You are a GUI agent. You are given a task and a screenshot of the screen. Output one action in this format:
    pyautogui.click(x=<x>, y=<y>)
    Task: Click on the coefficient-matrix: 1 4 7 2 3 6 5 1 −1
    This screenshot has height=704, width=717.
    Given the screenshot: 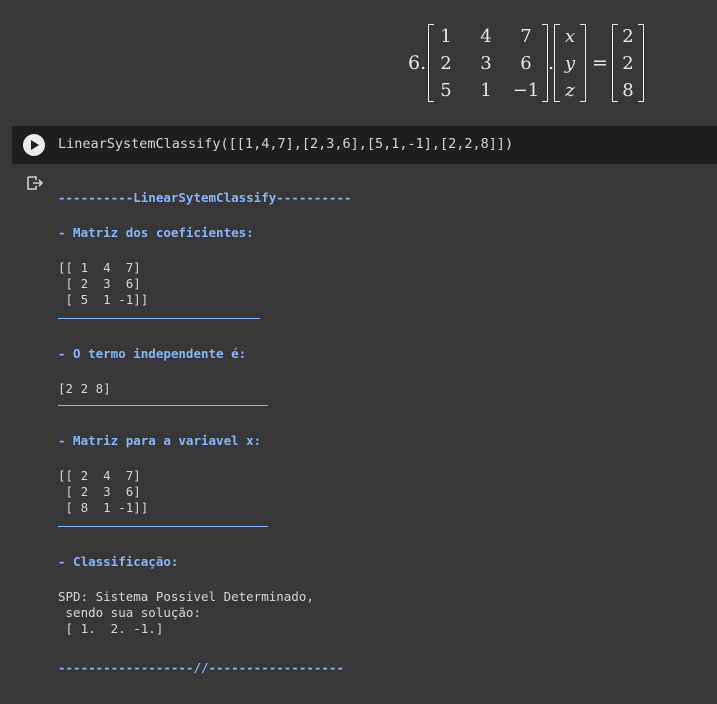 What is the action you would take?
    pyautogui.click(x=488, y=62)
    